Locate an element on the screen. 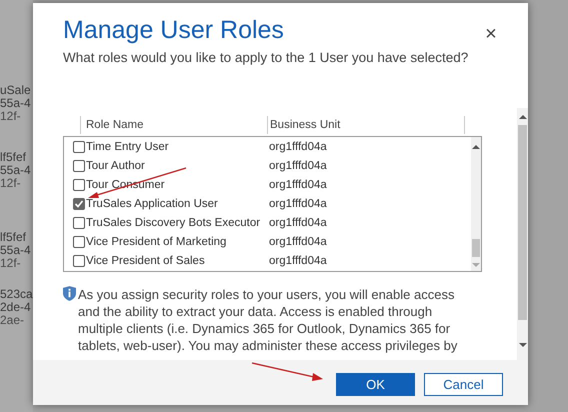 Image resolution: width=568 pixels, height=412 pixels. shield-info-icon is located at coordinates (69, 293).